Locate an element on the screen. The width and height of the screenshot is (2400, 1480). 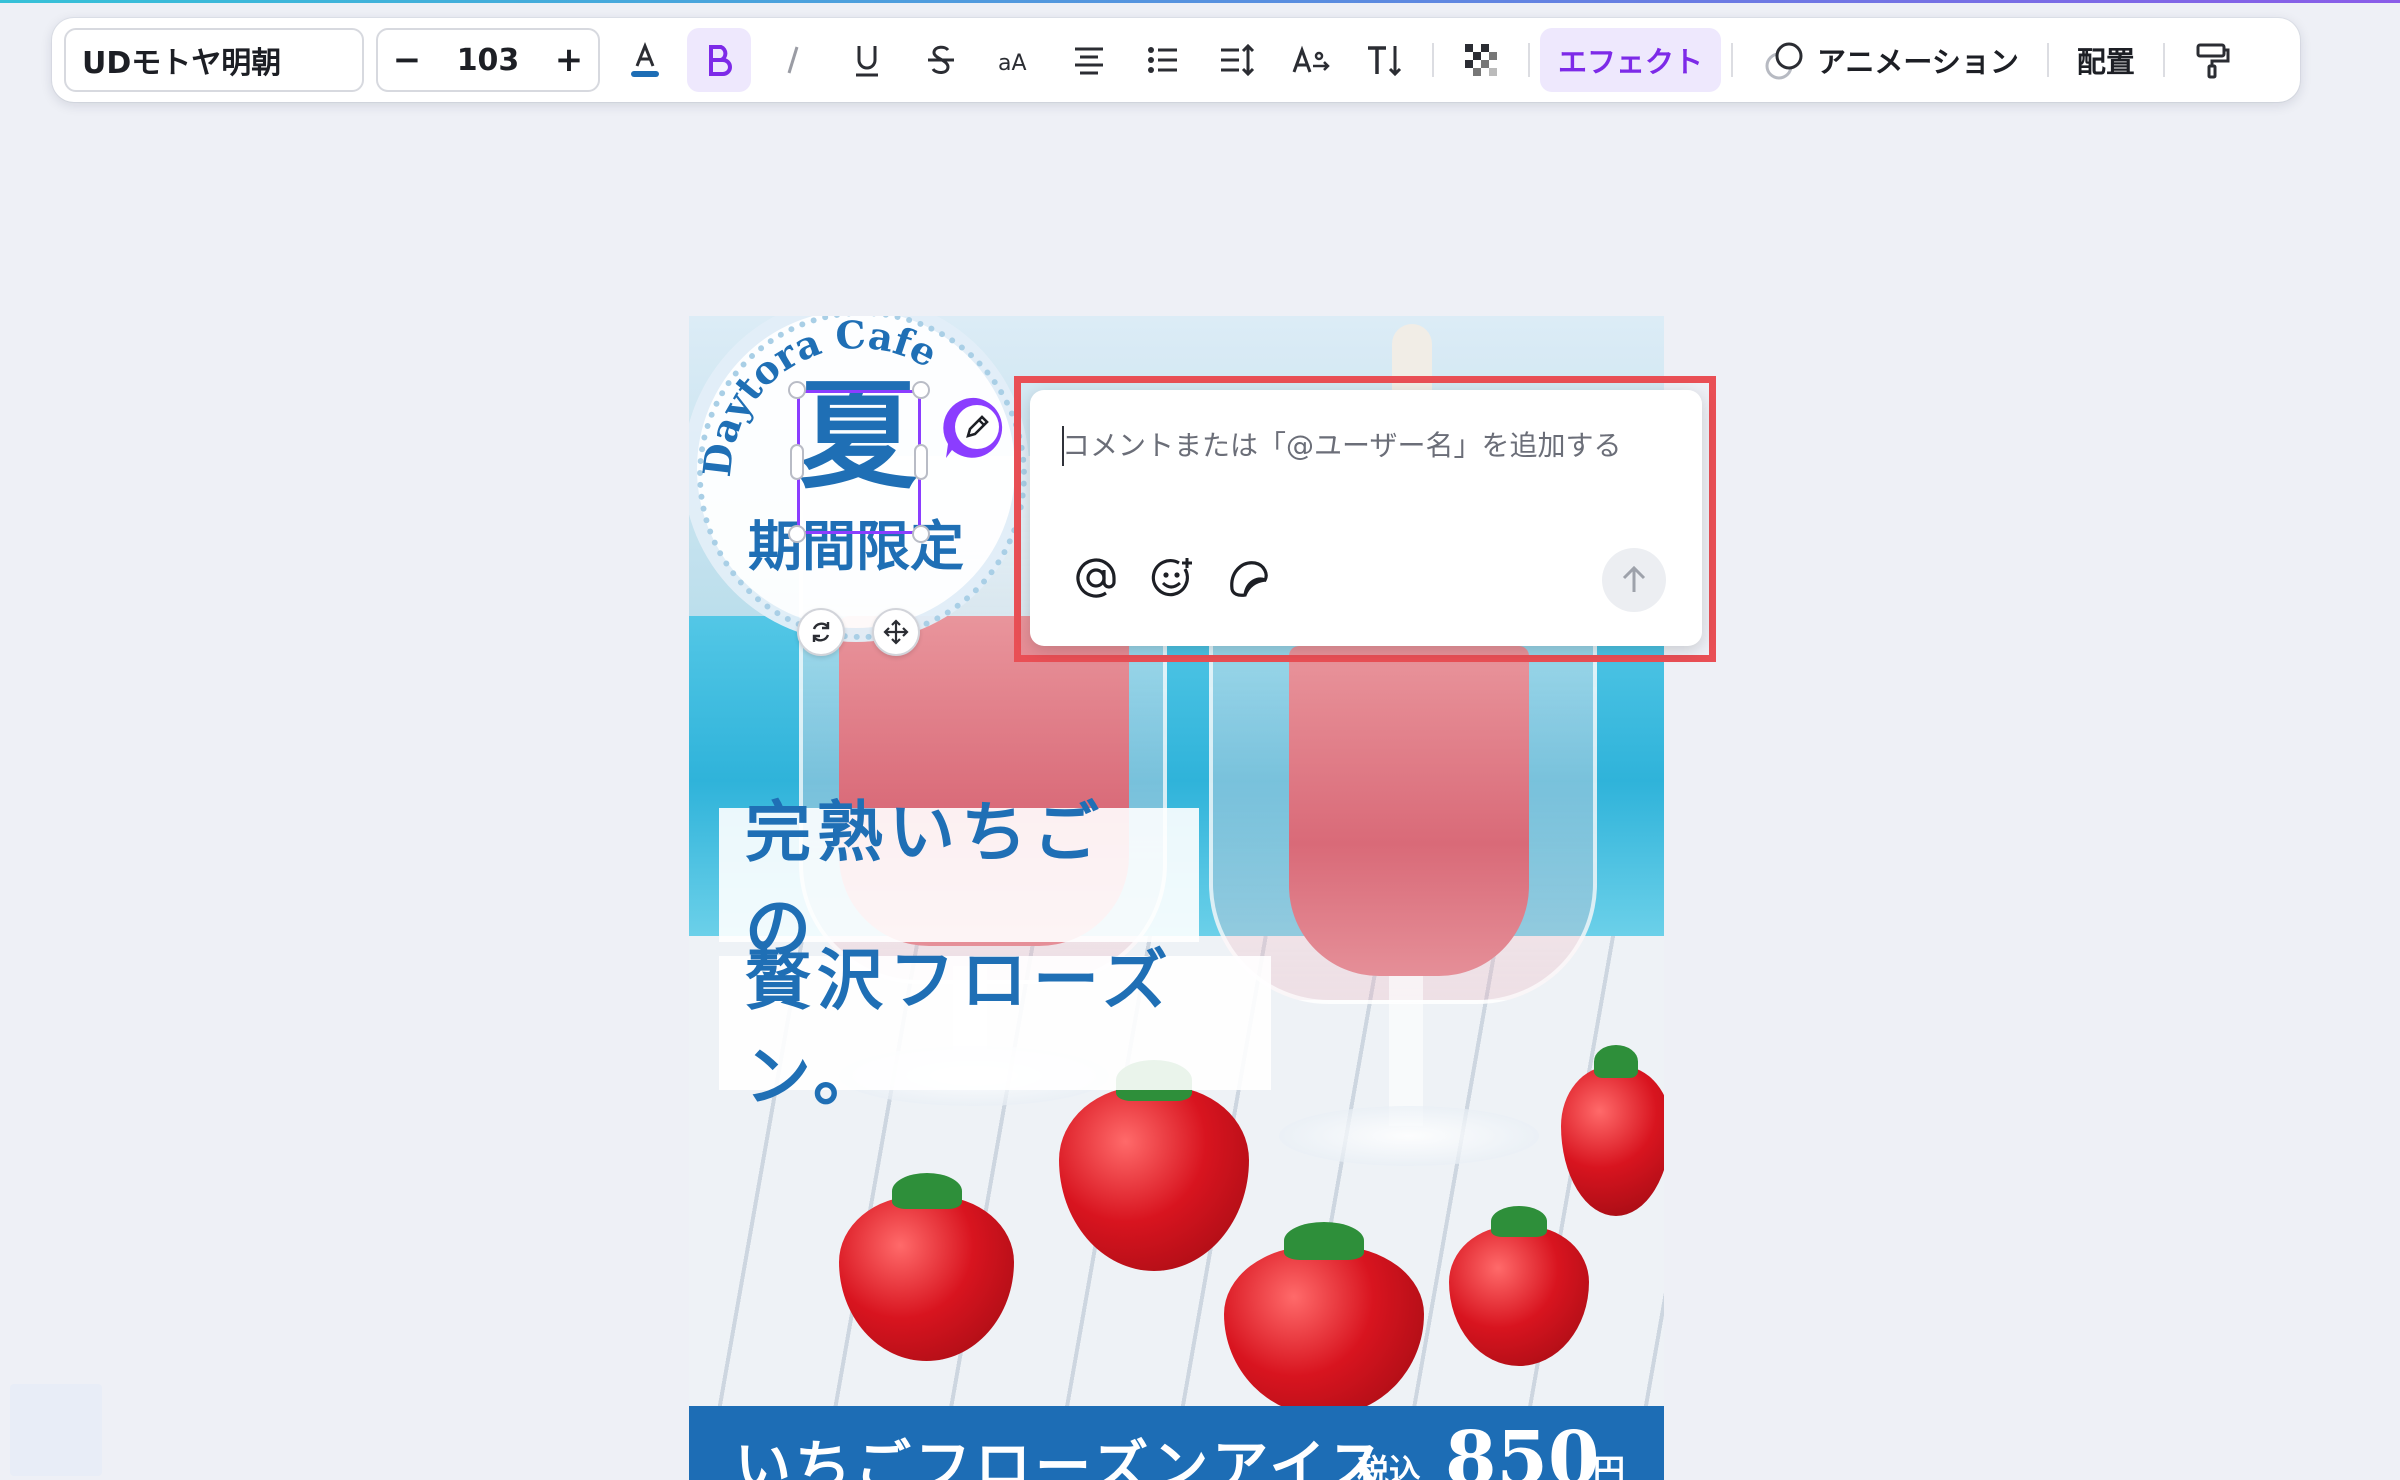
tax-included-label: 税込 is located at coordinates (1389, 1466).